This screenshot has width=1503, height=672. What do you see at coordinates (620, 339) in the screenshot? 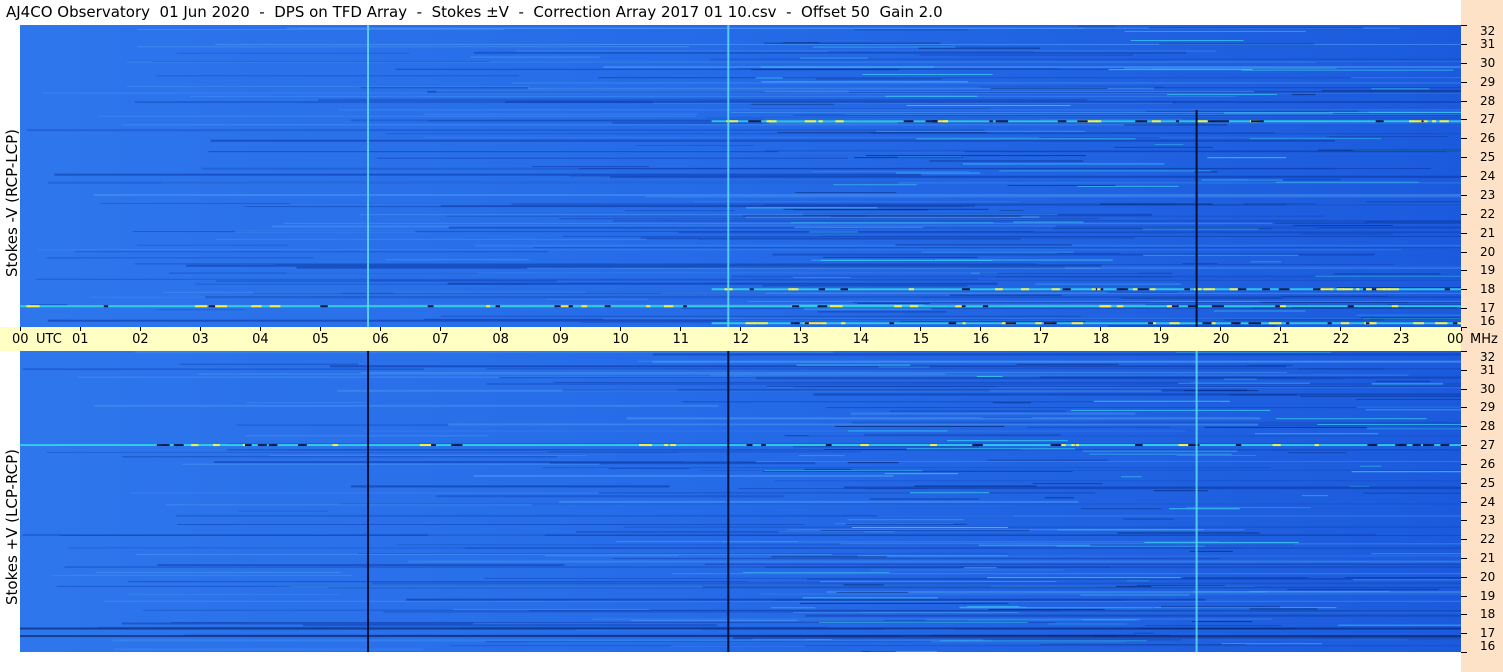
I see `time-tick-label: 10` at bounding box center [620, 339].